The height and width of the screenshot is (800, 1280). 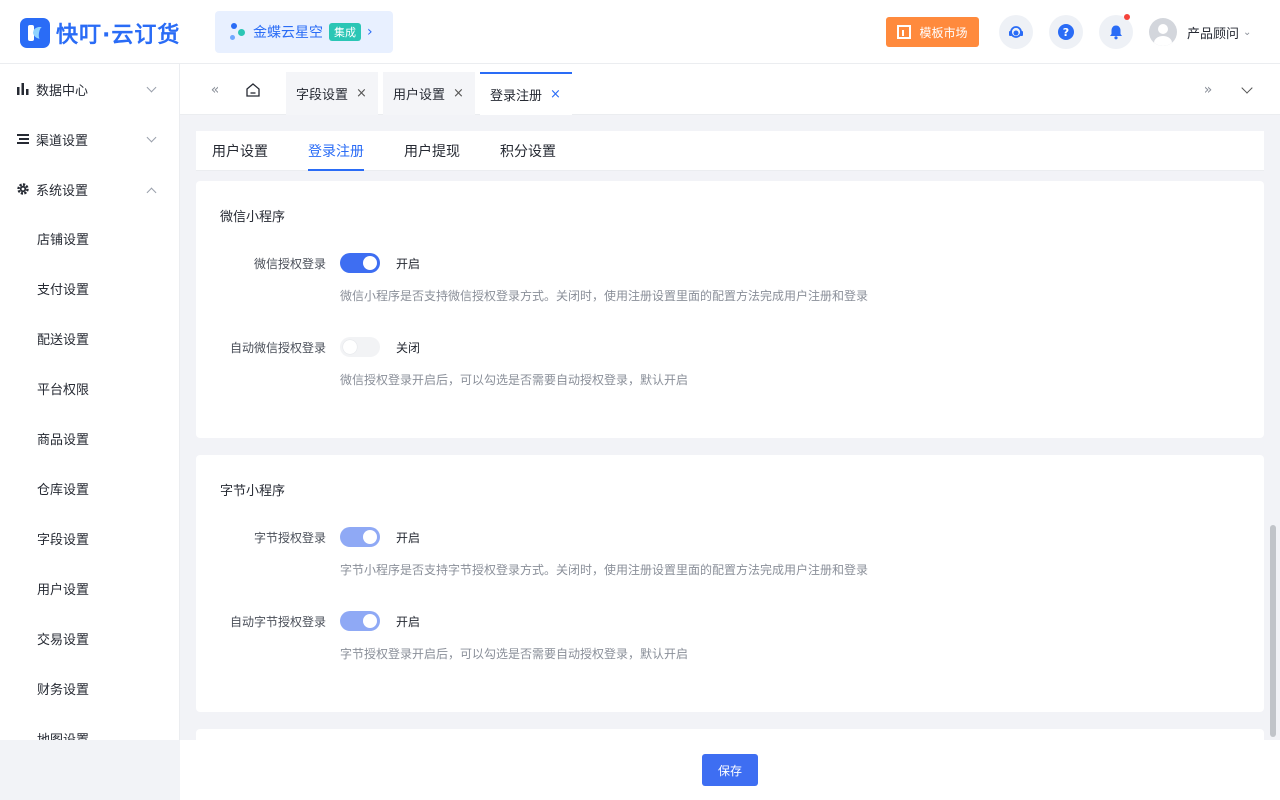 What do you see at coordinates (289, 538) in the screenshot?
I see `bytedance-auth-login-label: 字节授权登录` at bounding box center [289, 538].